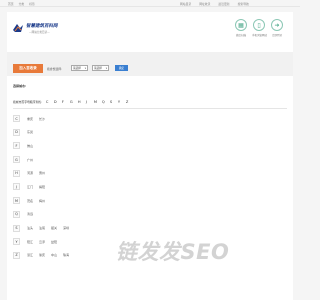 This screenshot has width=320, height=300. I want to click on city-row: H 河源 惠州, so click(150, 175).